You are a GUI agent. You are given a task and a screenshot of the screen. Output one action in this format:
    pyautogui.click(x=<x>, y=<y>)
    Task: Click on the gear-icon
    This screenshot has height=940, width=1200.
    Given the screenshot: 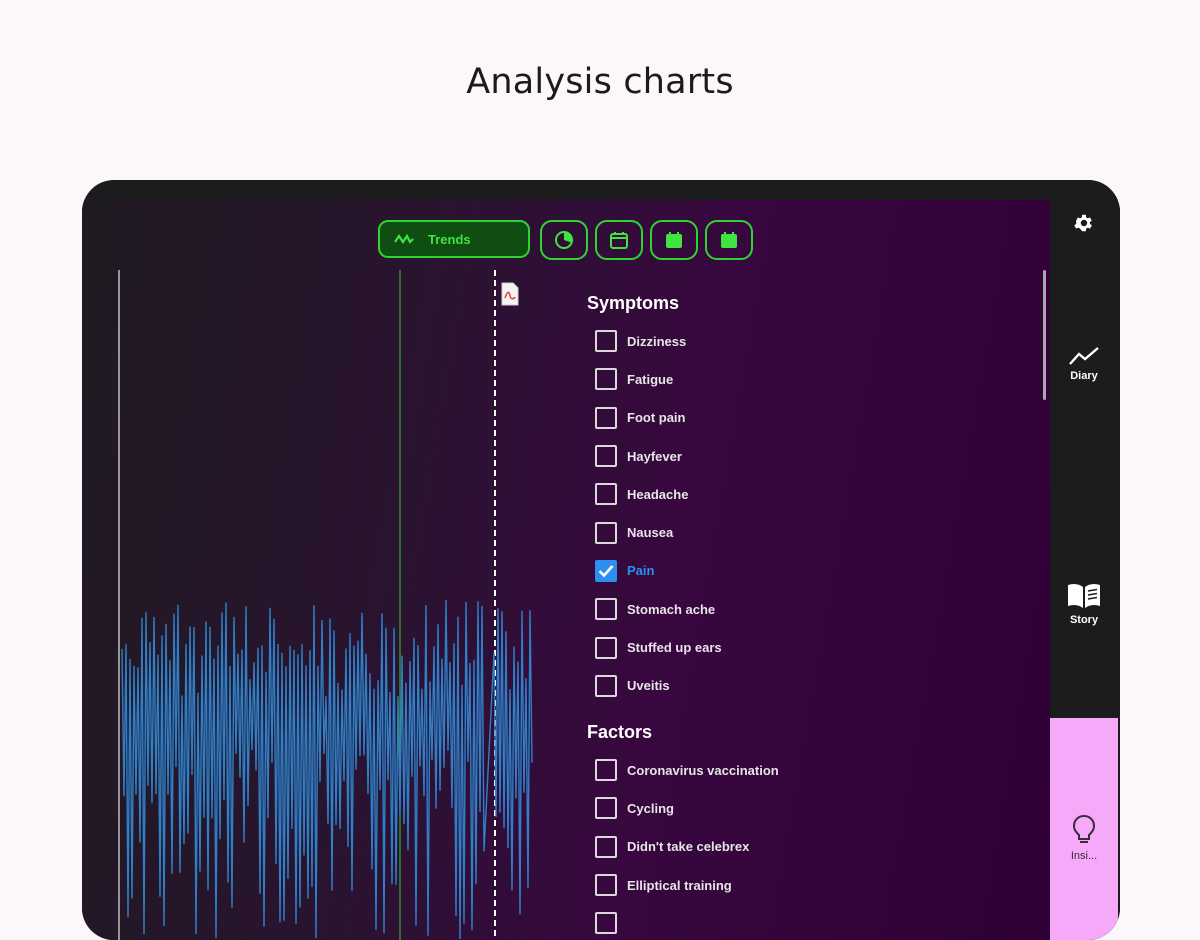 What is the action you would take?
    pyautogui.click(x=1083, y=223)
    